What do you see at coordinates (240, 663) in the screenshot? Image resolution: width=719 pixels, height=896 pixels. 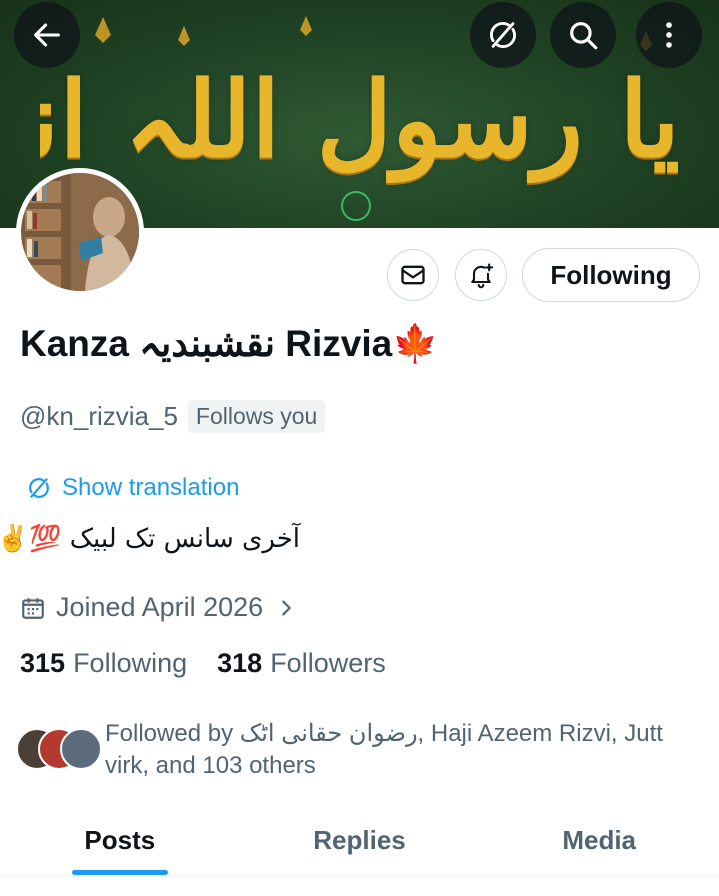 I see `followers-count: 318` at bounding box center [240, 663].